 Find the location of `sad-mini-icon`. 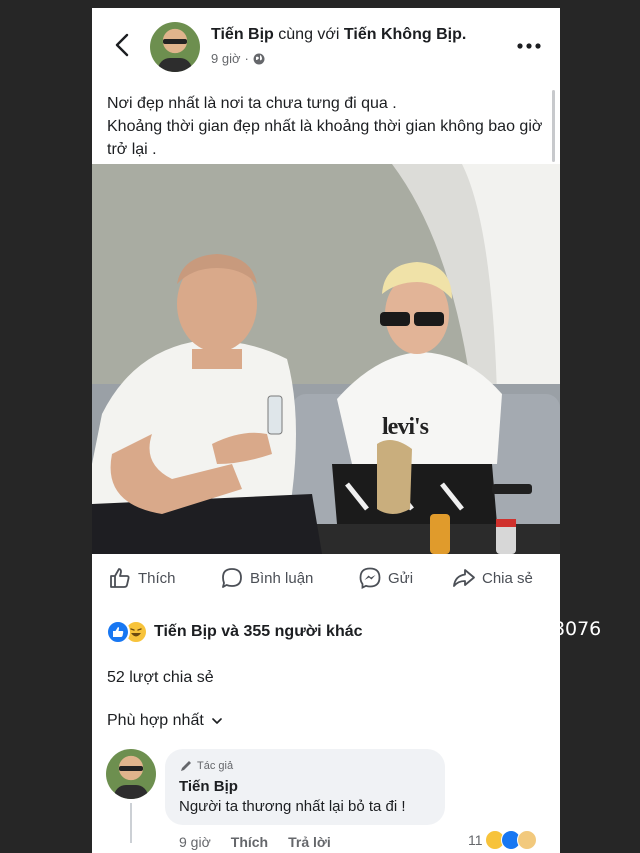

sad-mini-icon is located at coordinates (526, 840).